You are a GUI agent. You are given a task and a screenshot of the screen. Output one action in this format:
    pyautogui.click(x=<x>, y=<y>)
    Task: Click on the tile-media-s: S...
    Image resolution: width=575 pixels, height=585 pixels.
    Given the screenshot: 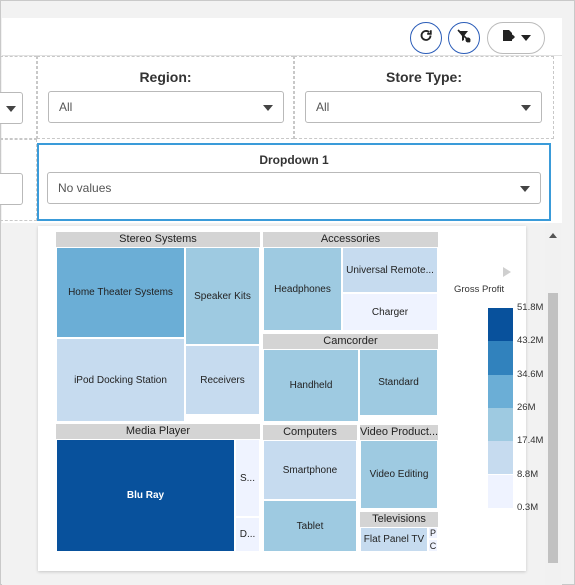 What is the action you would take?
    pyautogui.click(x=247, y=478)
    